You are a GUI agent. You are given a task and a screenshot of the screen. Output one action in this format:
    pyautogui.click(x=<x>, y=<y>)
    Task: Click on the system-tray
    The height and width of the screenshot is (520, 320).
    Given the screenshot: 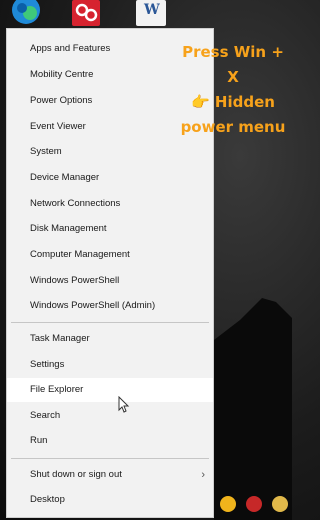 What is the action you would take?
    pyautogui.click(x=254, y=506)
    